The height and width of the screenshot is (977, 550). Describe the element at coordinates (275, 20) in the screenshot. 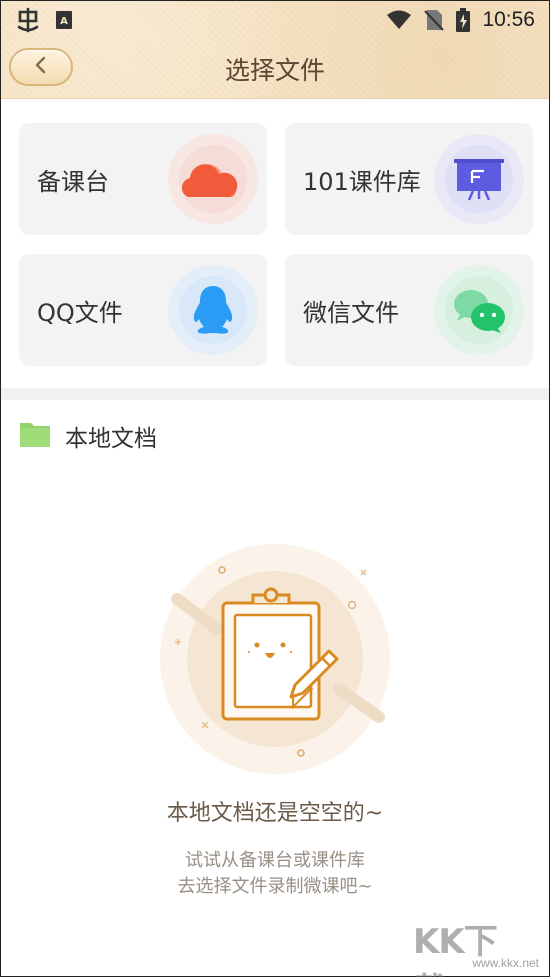

I see `status-bar: A 10:56` at that location.